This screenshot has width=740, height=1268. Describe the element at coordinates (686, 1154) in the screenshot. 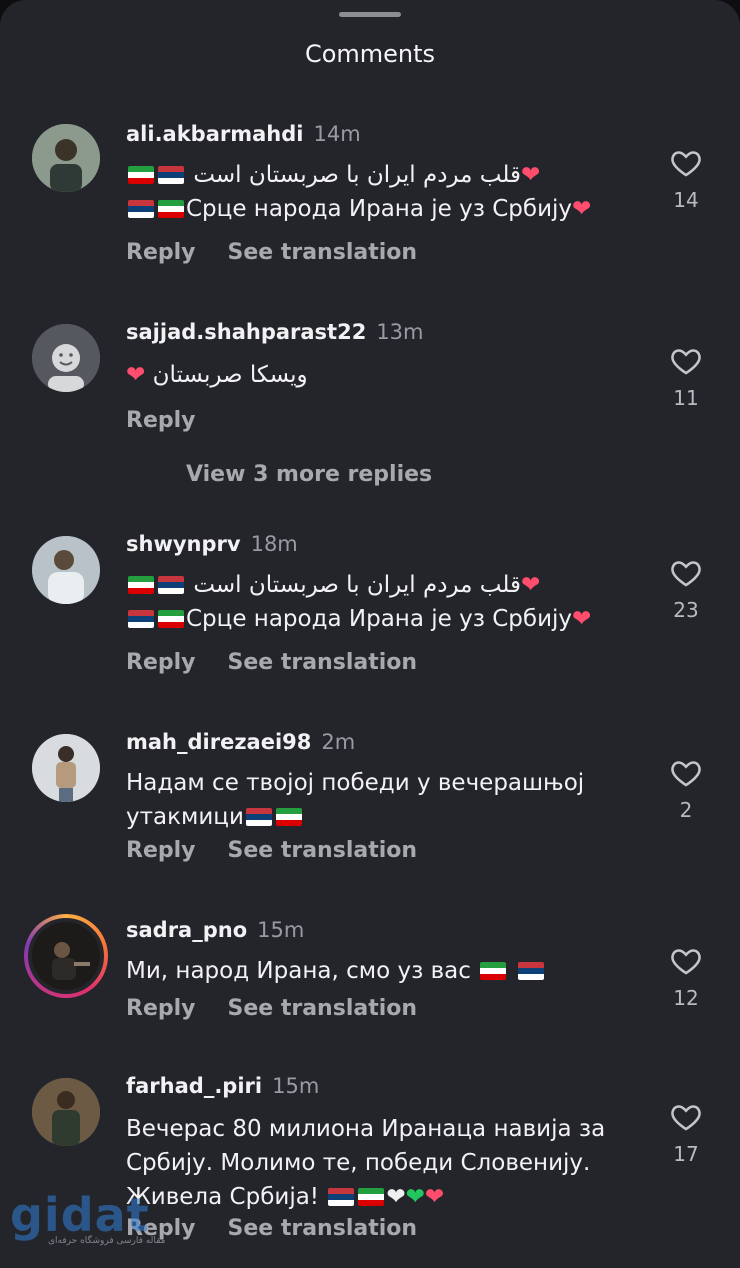

I see `like-count: 17` at that location.